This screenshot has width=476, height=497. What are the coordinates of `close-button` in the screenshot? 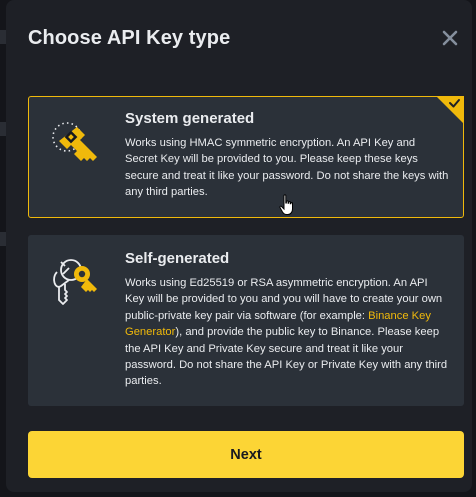 It's located at (450, 38).